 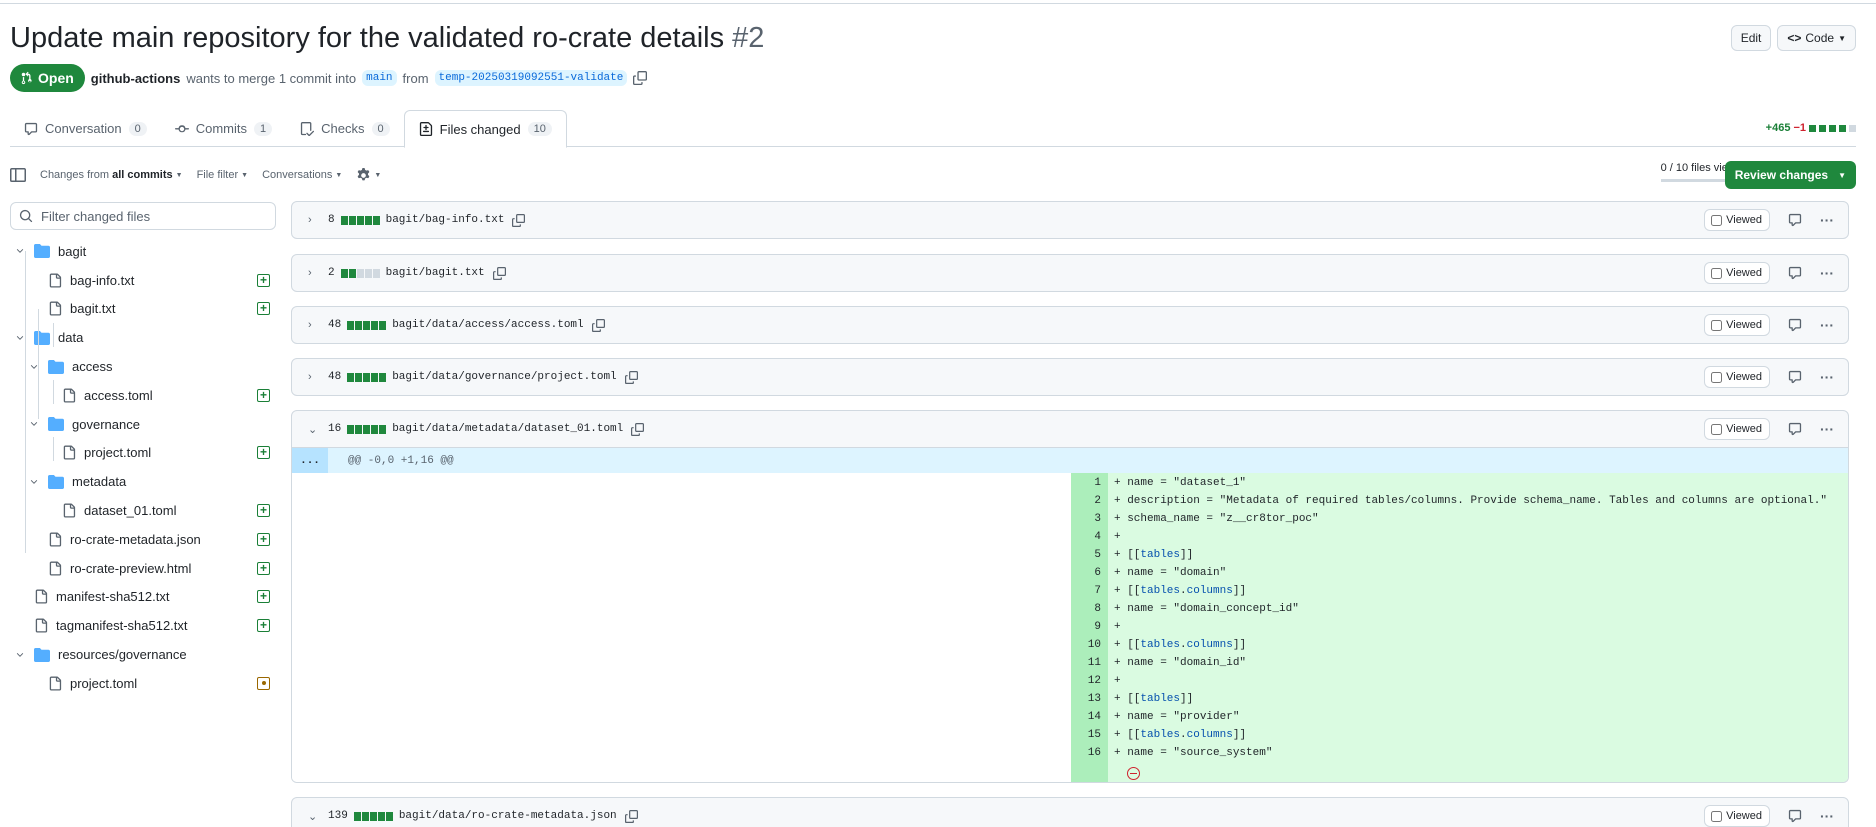 I want to click on tree-folder: bagit, so click(x=145, y=251).